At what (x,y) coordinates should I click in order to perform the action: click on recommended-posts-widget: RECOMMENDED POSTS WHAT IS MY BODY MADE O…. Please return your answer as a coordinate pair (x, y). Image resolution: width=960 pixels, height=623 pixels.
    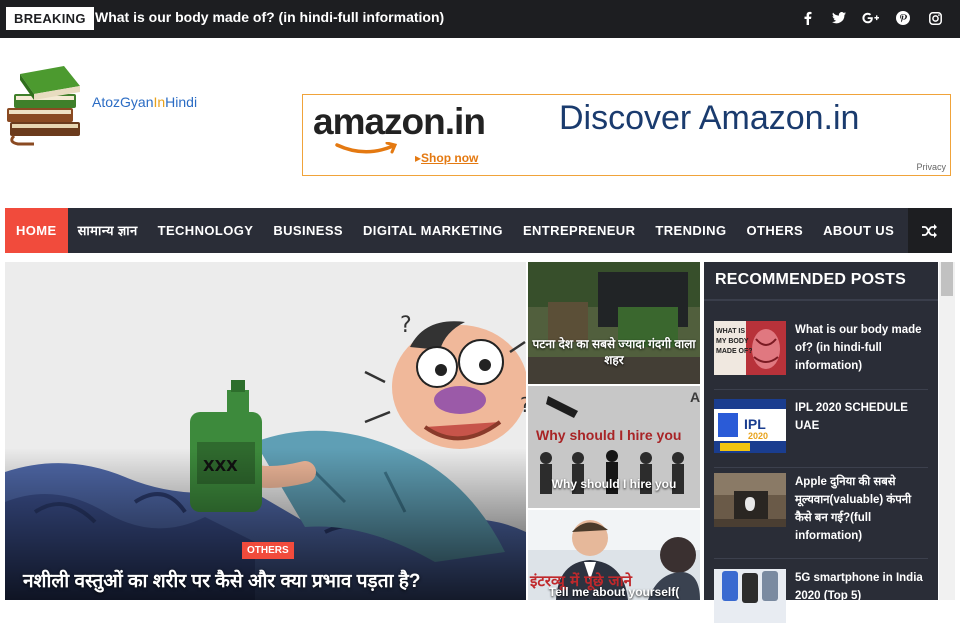
    Looking at the image, I should click on (821, 442).